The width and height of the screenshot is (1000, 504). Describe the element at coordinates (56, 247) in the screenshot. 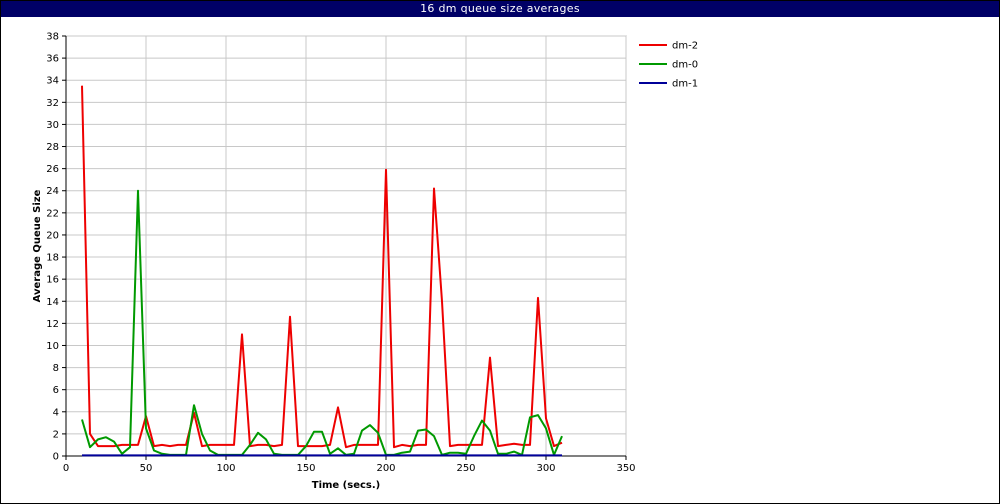

I see `y-axis-ticks: 02468101214161820222426283032343638` at that location.